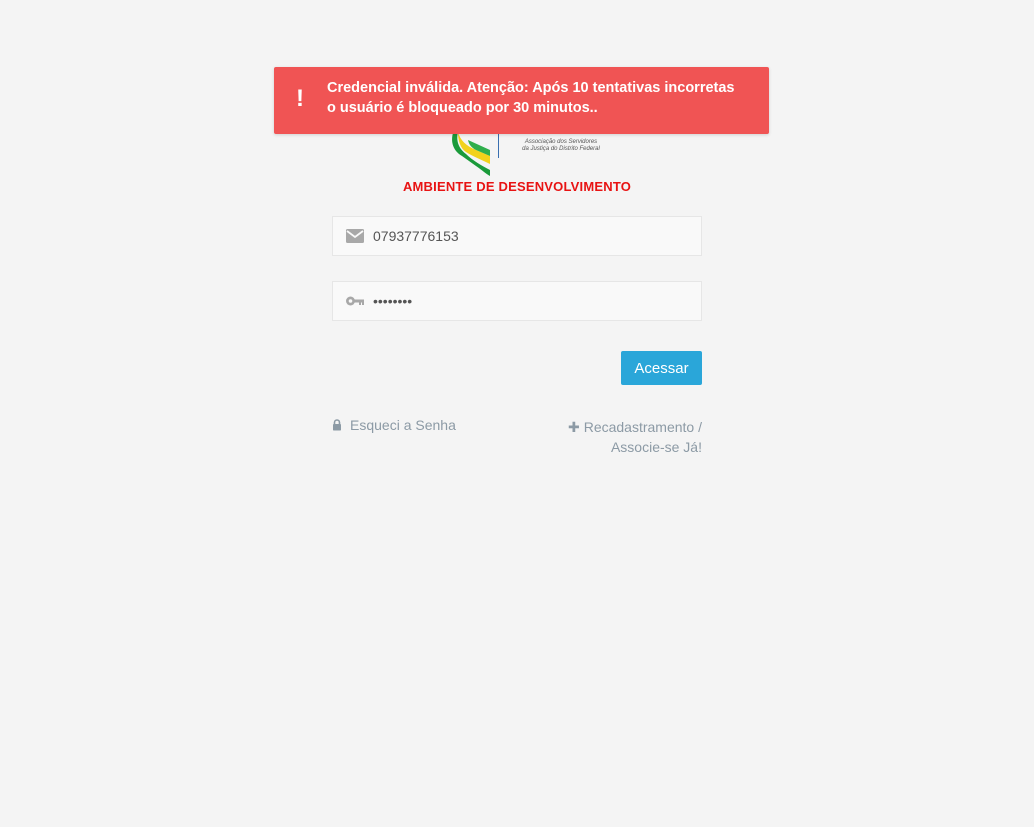  I want to click on username-field, so click(517, 236).